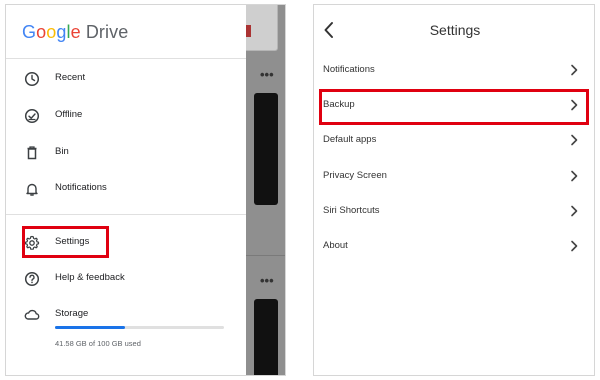 This screenshot has width=600, height=380. What do you see at coordinates (65, 242) in the screenshot?
I see `settings-highlight-box` at bounding box center [65, 242].